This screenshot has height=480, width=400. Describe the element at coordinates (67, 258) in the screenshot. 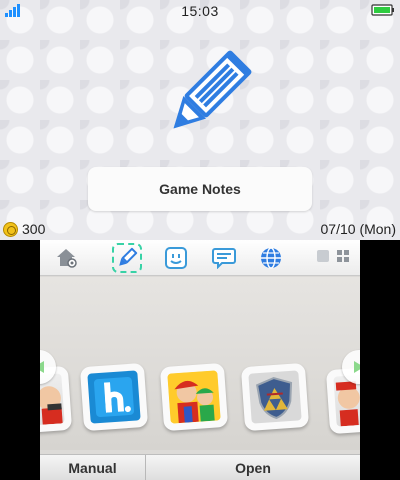

I see `settings-house-icon` at that location.